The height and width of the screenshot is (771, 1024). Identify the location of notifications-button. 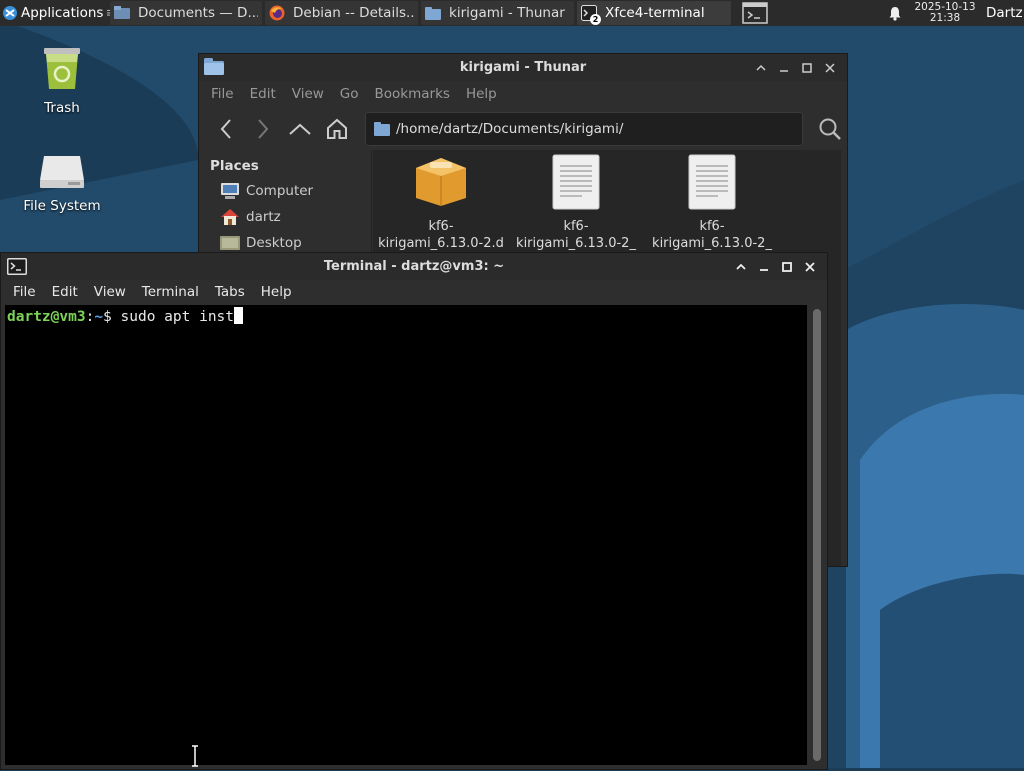
(895, 13).